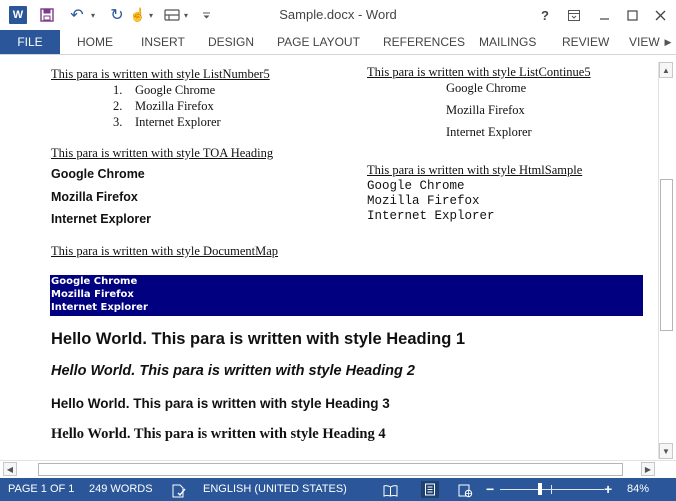  Describe the element at coordinates (118, 90) in the screenshot. I see `list-number5-item-number: 1.` at that location.